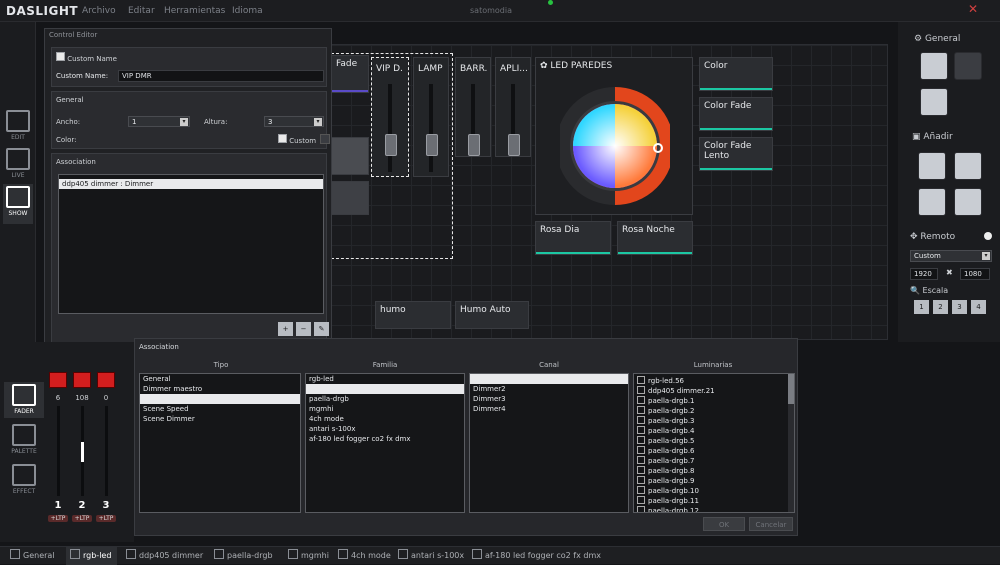 The image size is (1000, 565). What do you see at coordinates (771, 524) in the screenshot?
I see `cancel-button: Cancelar` at bounding box center [771, 524].